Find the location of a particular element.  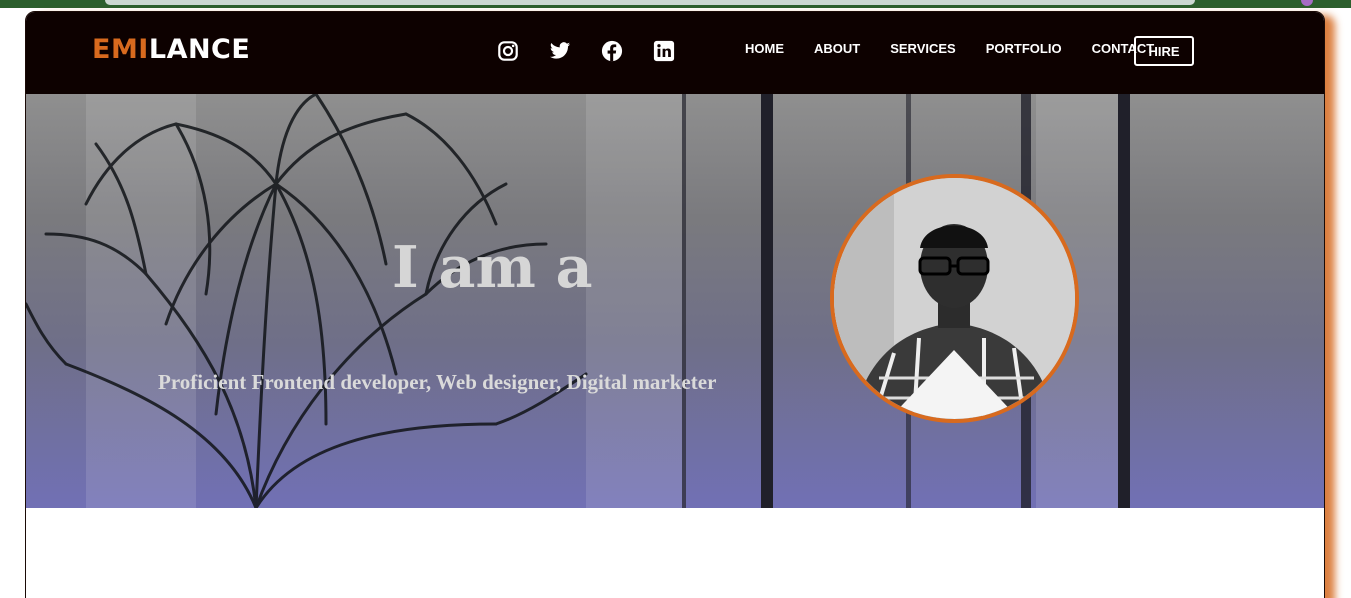

profile-photo is located at coordinates (954, 298).